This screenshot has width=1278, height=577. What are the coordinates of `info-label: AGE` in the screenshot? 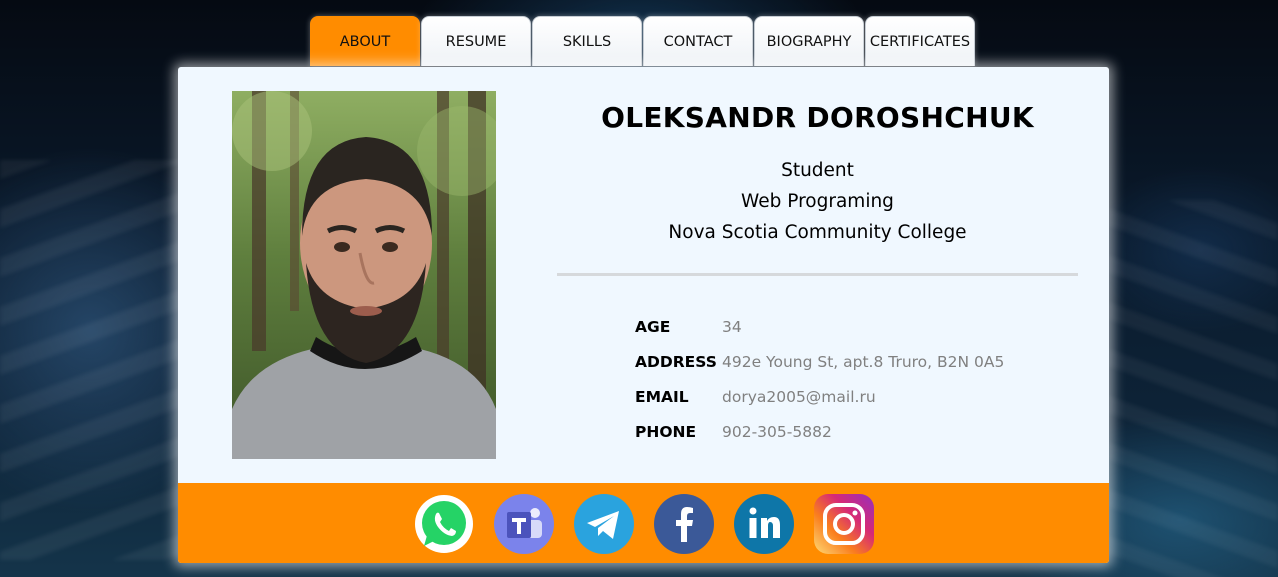 It's located at (653, 327).